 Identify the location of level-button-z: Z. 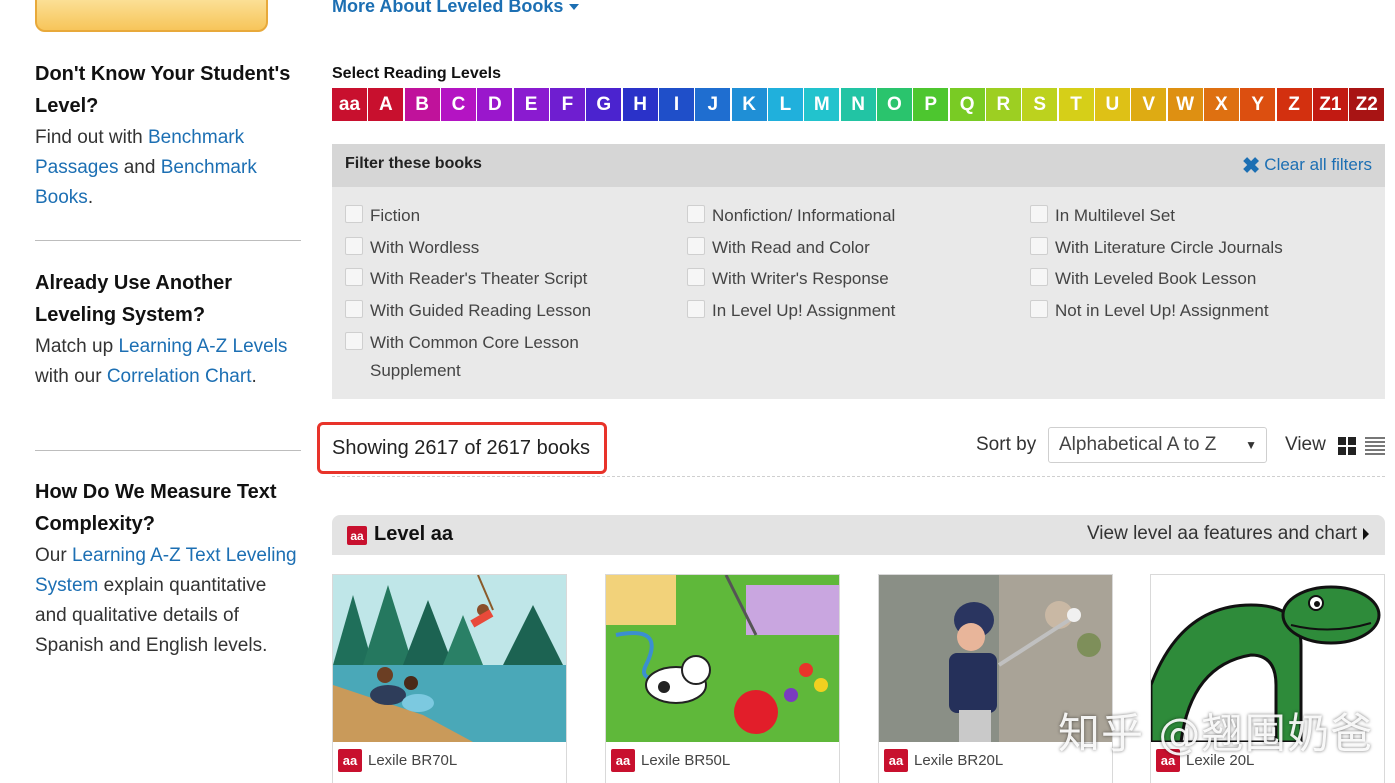
(1294, 104).